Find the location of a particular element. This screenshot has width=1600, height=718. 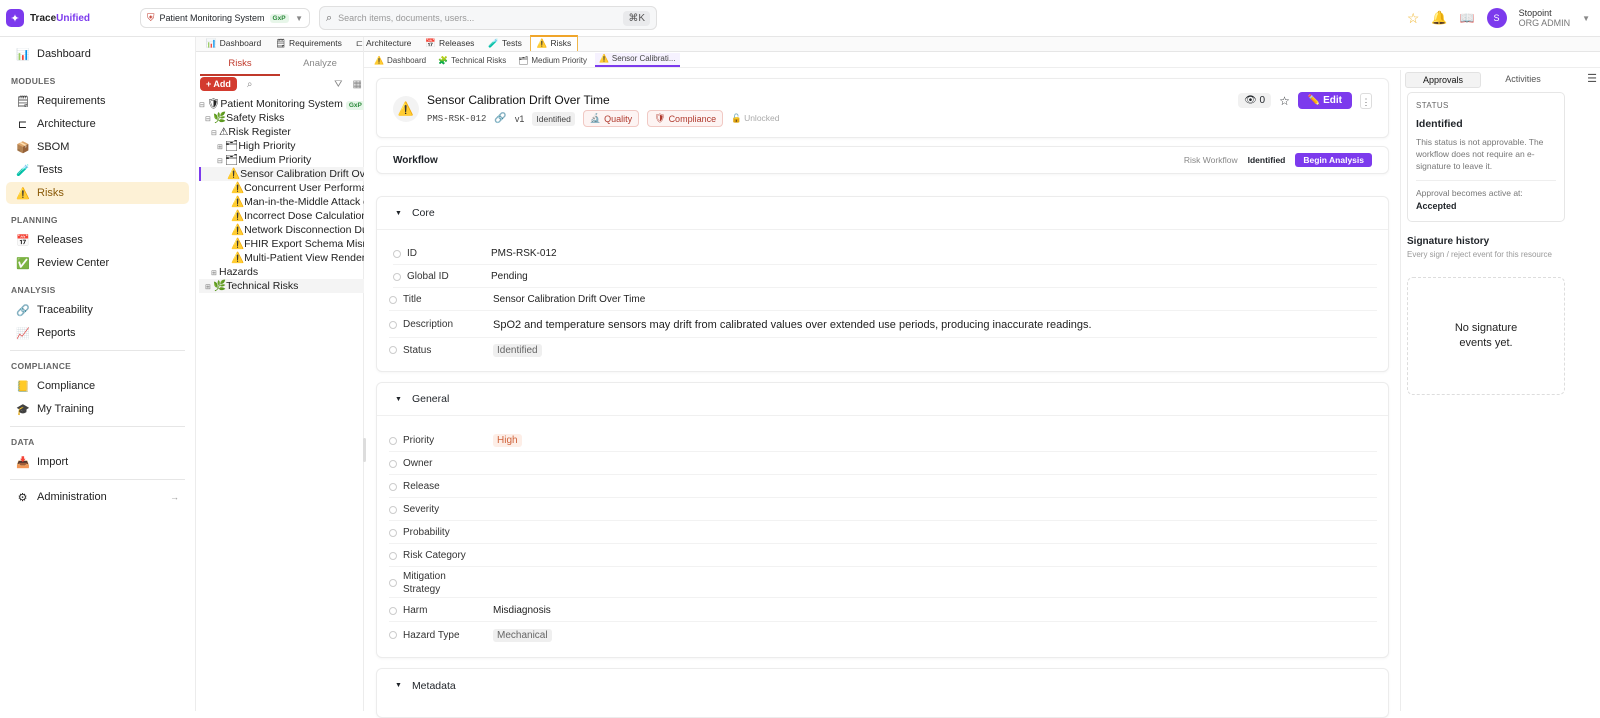

tree-node: ⚠️Network Disconnection During is located at coordinates (281, 230).